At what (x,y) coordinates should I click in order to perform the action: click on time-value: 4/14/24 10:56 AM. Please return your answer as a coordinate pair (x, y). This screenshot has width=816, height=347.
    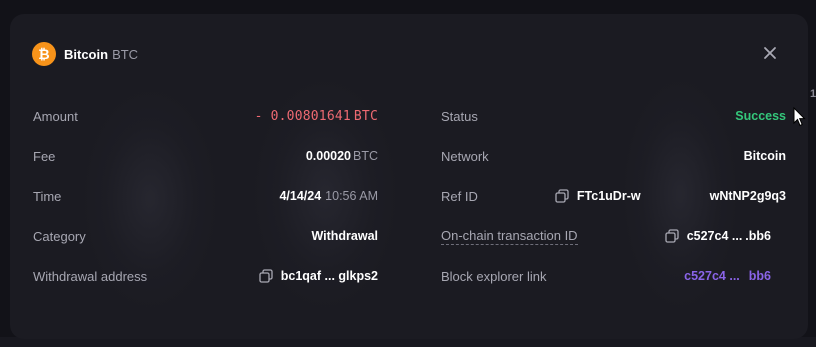
    Looking at the image, I should click on (328, 196).